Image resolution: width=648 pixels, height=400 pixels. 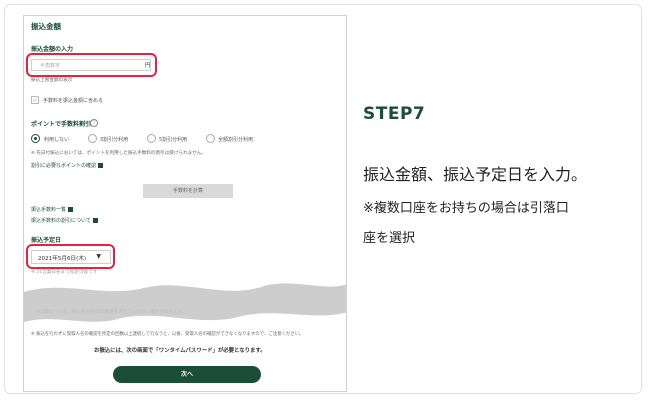 I want to click on amount-label: 振込金額の入力, so click(x=52, y=49).